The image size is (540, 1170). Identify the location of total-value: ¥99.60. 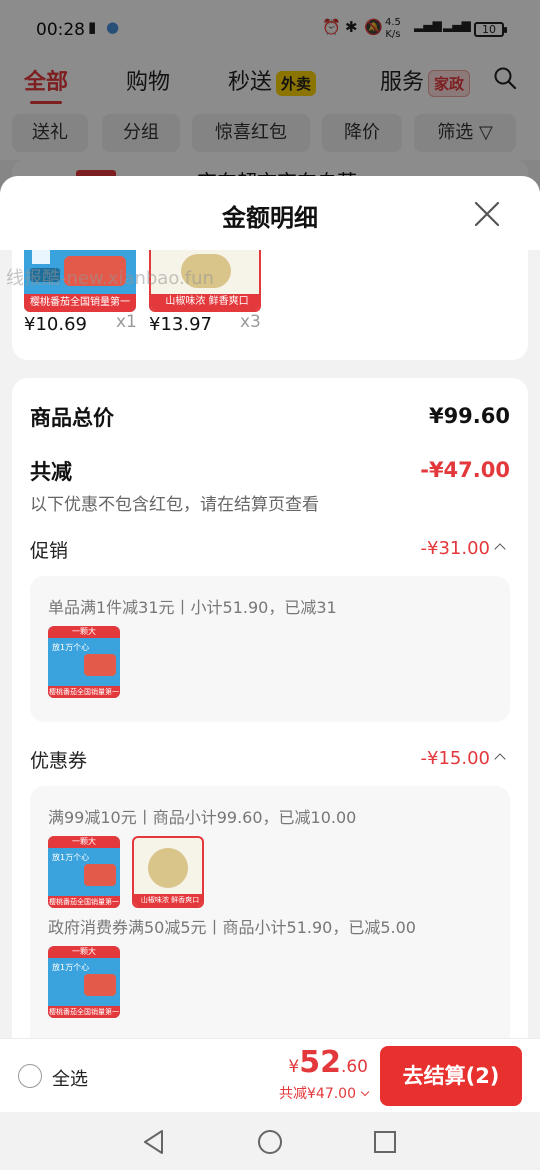
(469, 416).